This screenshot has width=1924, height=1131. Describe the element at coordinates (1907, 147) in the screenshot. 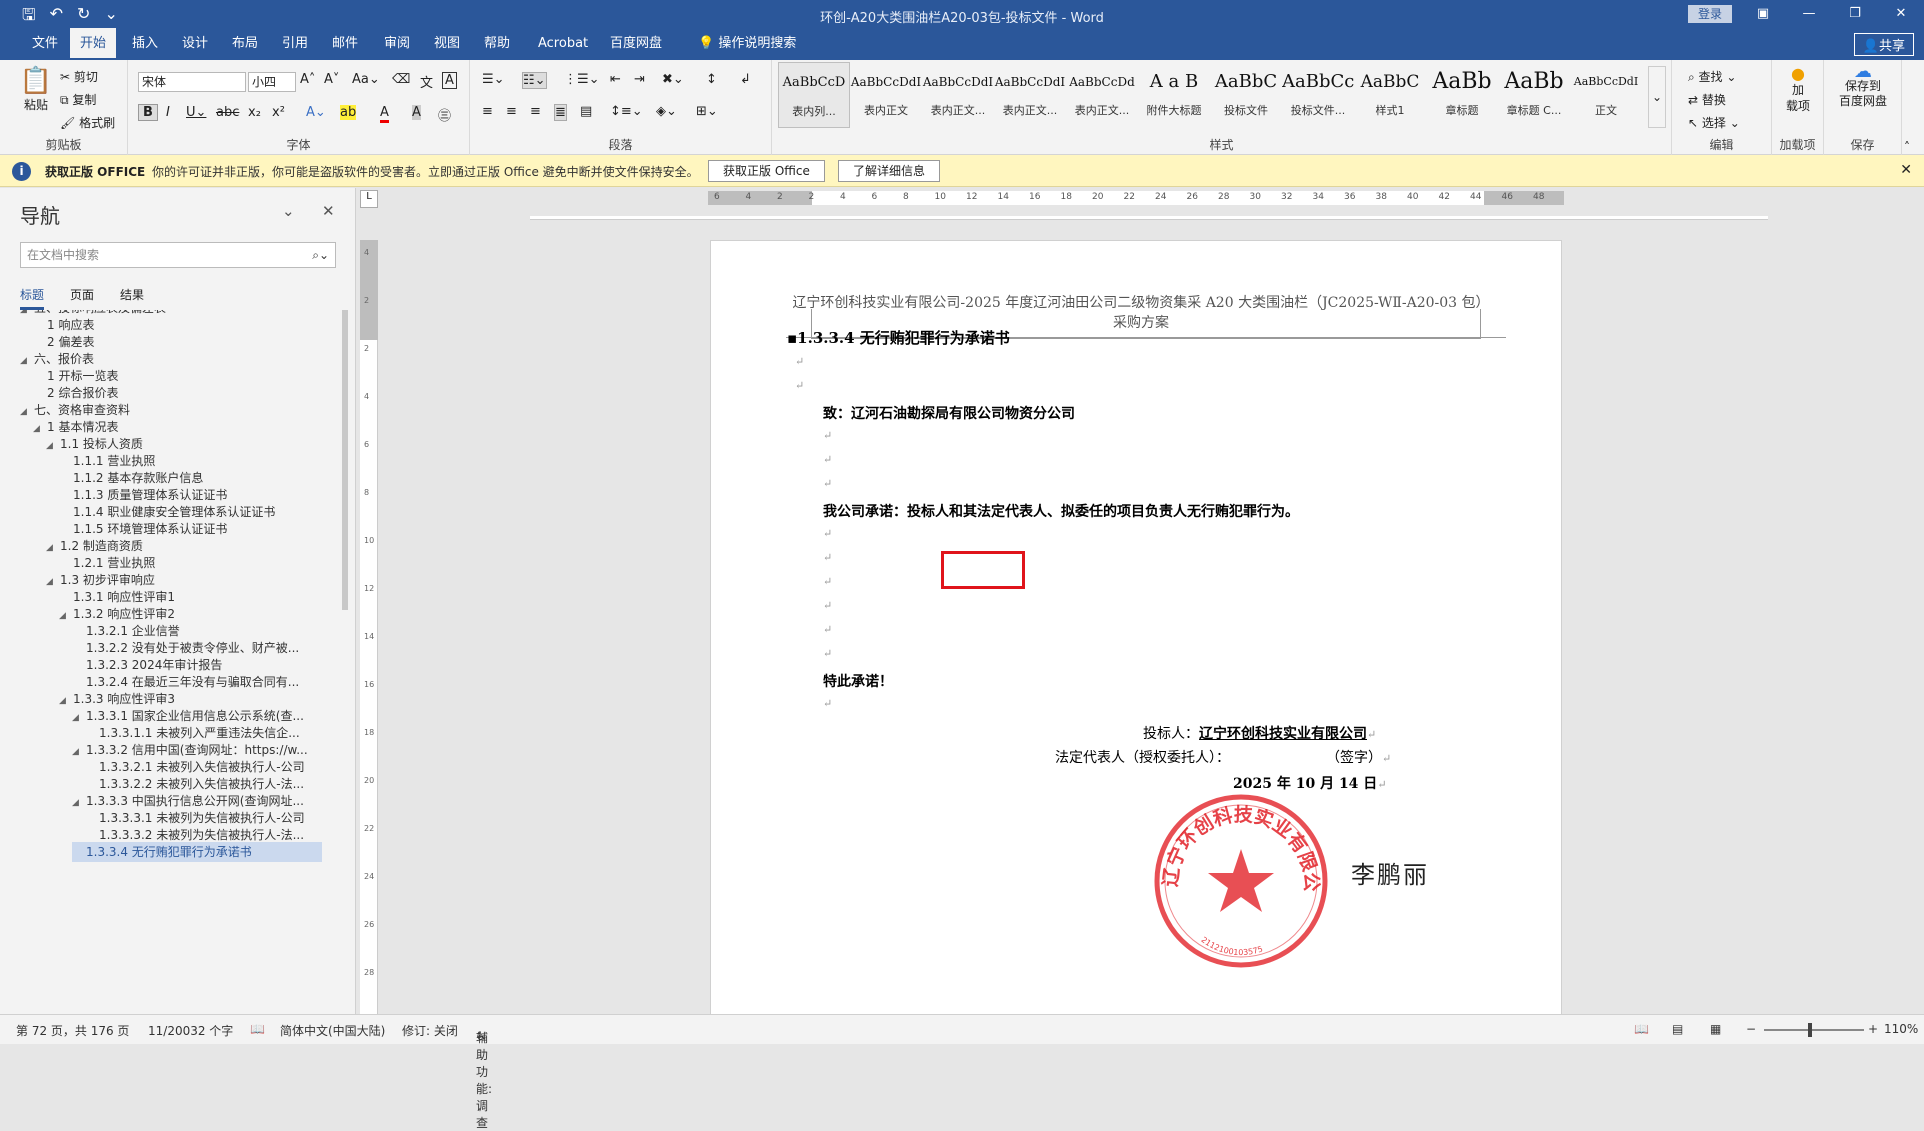

I see `collapse-ribbon-icon: ˄` at that location.